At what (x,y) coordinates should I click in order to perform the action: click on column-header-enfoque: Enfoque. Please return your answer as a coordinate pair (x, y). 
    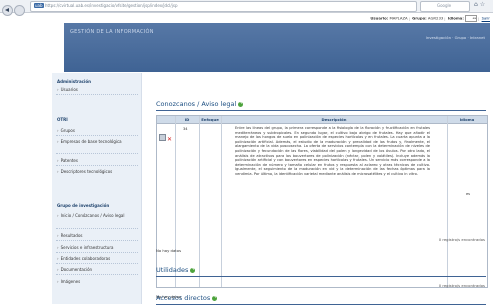
    Looking at the image, I should click on (210, 119).